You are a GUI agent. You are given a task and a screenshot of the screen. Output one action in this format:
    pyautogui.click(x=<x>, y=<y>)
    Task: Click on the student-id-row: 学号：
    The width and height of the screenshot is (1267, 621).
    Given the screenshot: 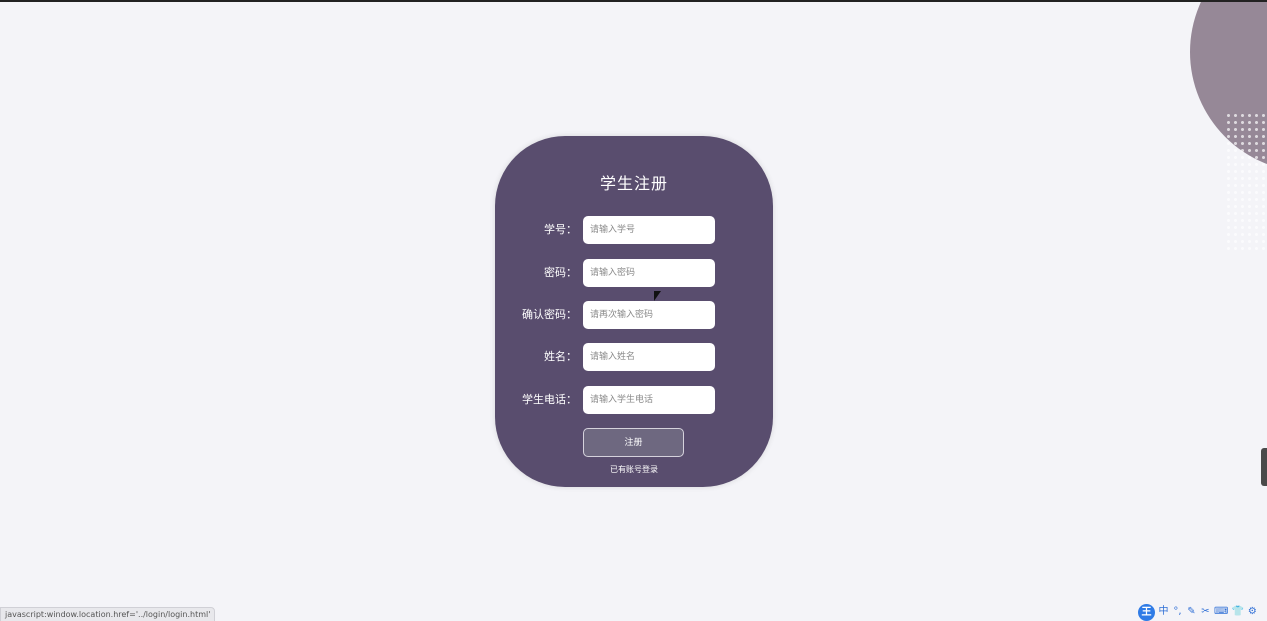 What is the action you would take?
    pyautogui.click(x=634, y=230)
    